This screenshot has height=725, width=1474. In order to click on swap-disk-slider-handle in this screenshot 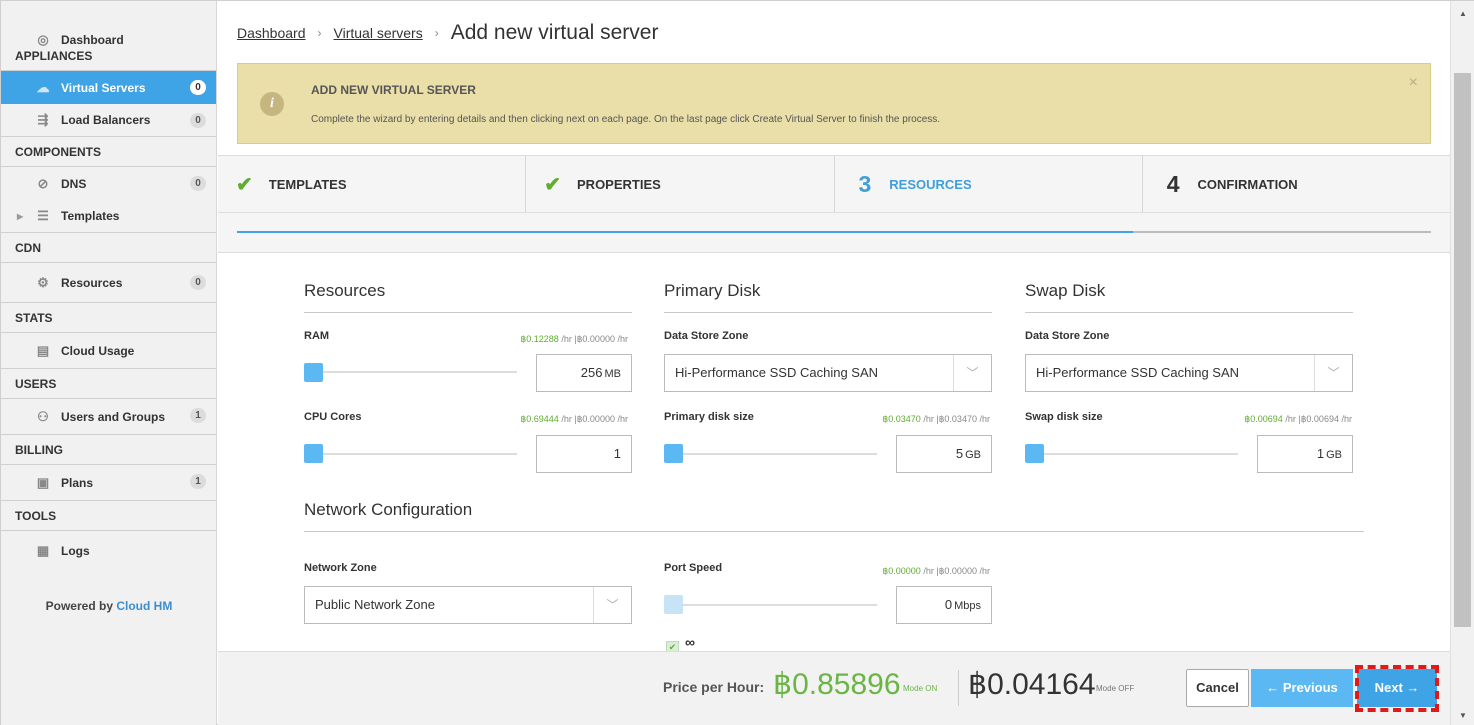, I will do `click(1034, 453)`.